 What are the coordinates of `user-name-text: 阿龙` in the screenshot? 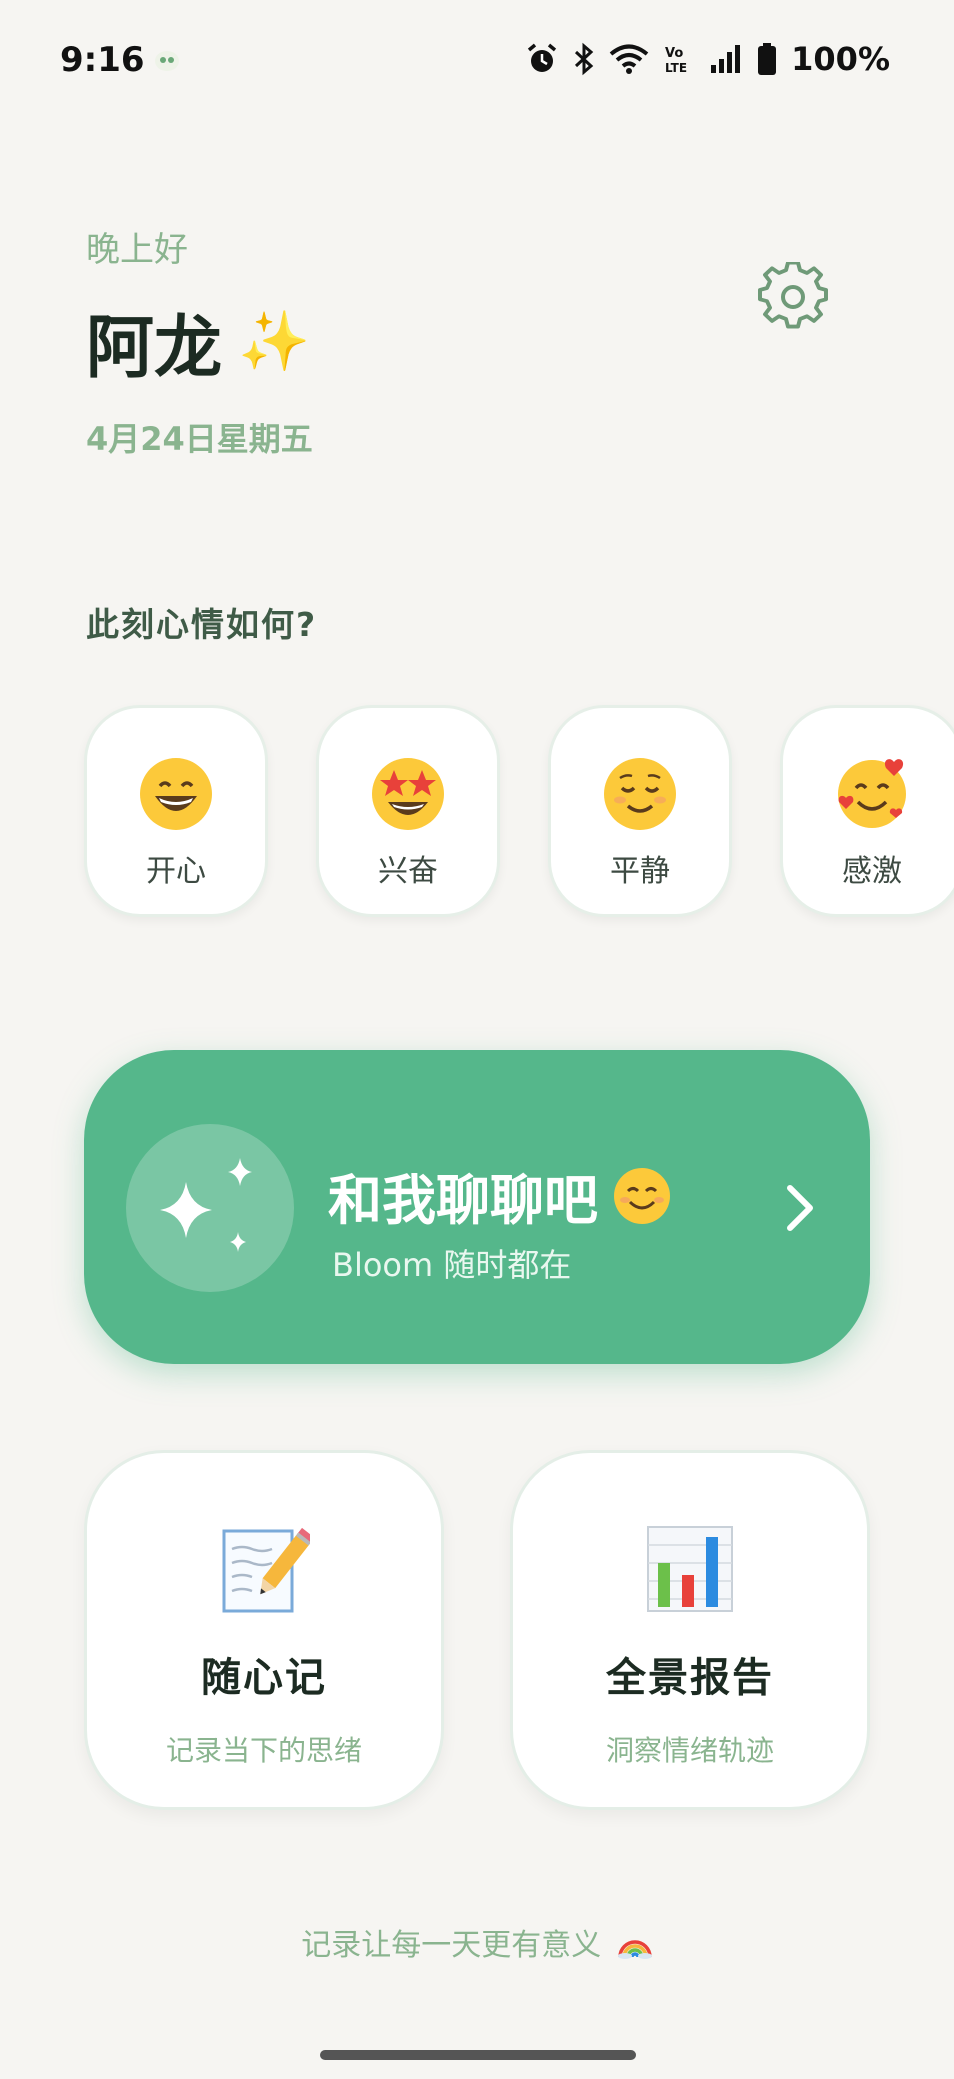 It's located at (154, 348).